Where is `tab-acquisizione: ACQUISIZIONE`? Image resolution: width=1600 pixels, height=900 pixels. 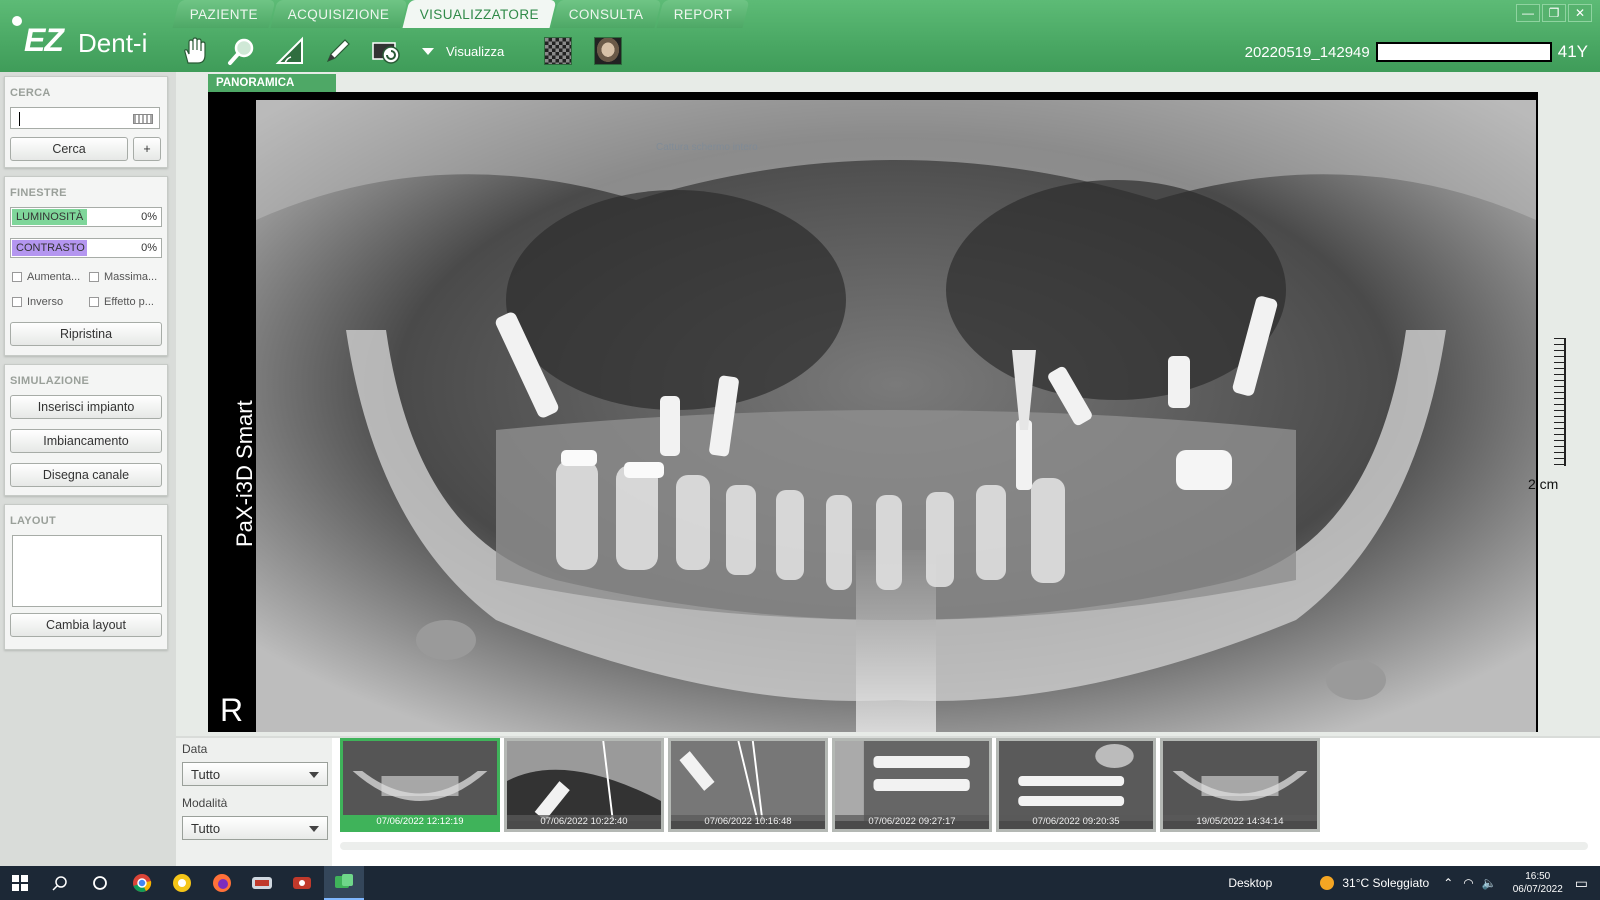
tab-acquisizione: ACQUISIZIONE is located at coordinates (339, 14).